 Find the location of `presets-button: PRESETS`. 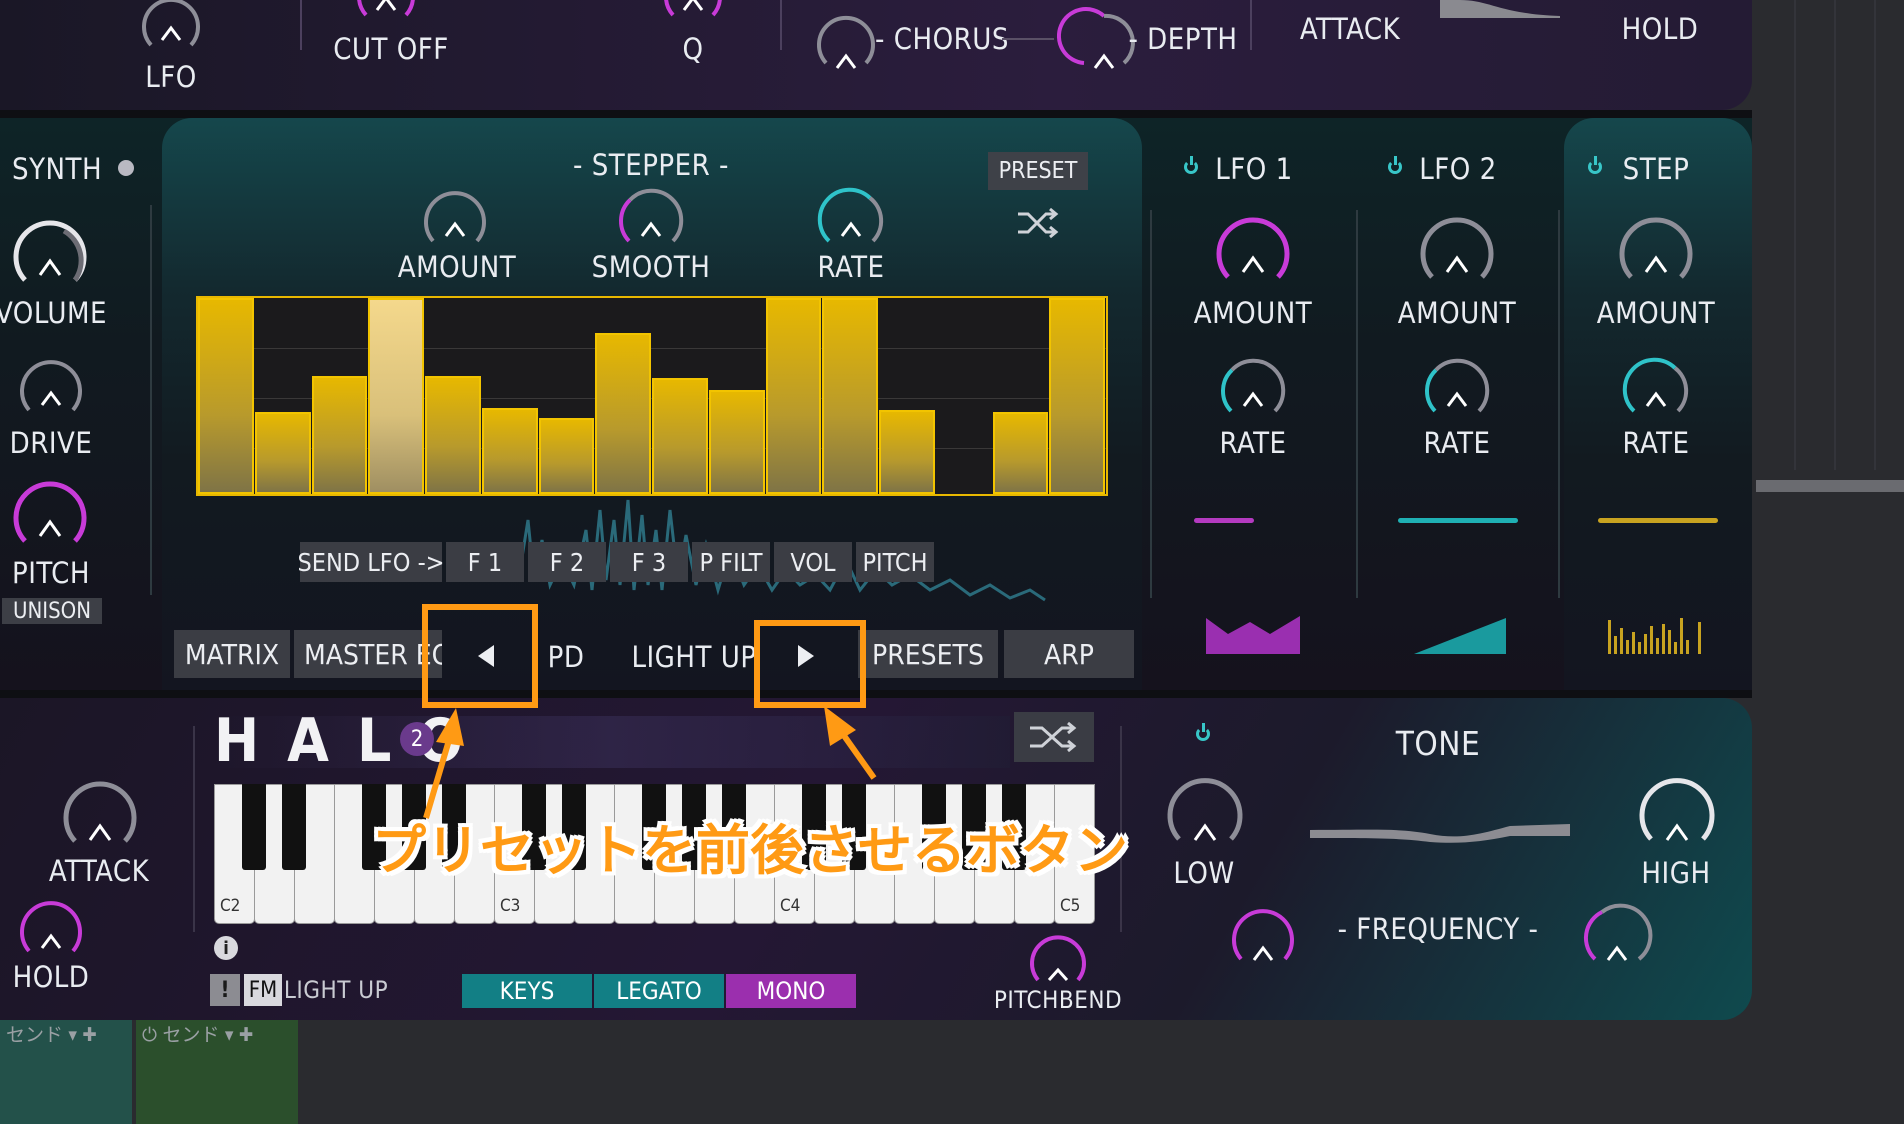

presets-button: PRESETS is located at coordinates (928, 654).